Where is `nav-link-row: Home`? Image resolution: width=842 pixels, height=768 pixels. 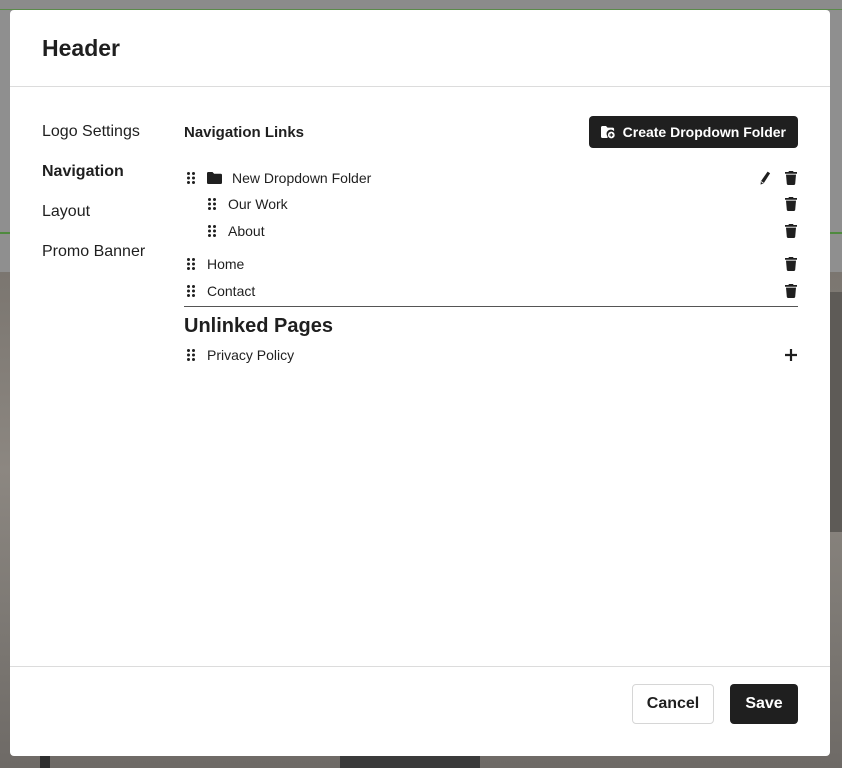
nav-link-row: Home is located at coordinates (491, 263).